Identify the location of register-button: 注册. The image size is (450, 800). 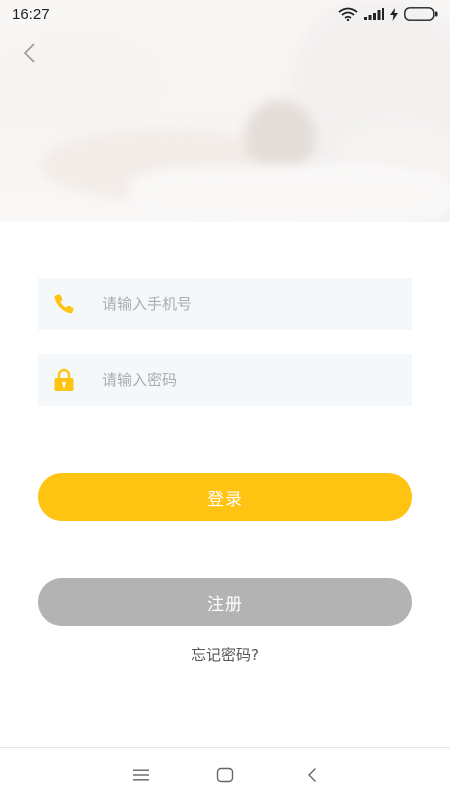
(225, 602).